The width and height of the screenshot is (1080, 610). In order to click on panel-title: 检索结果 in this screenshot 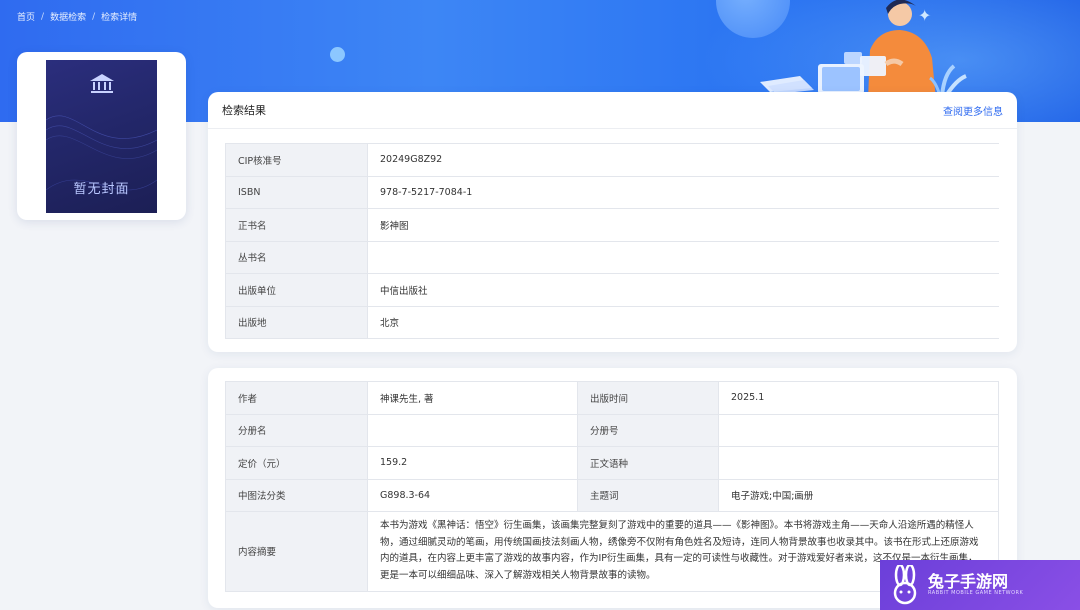, I will do `click(244, 110)`.